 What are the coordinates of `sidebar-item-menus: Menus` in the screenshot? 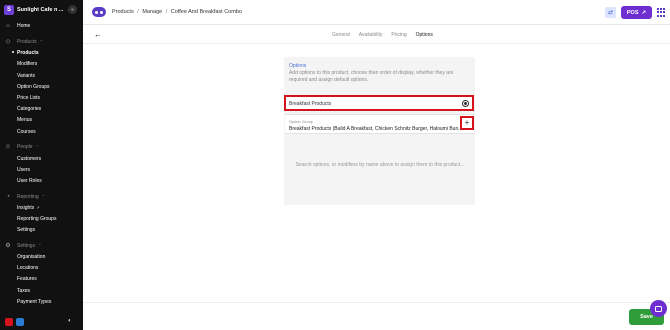 It's located at (24, 119).